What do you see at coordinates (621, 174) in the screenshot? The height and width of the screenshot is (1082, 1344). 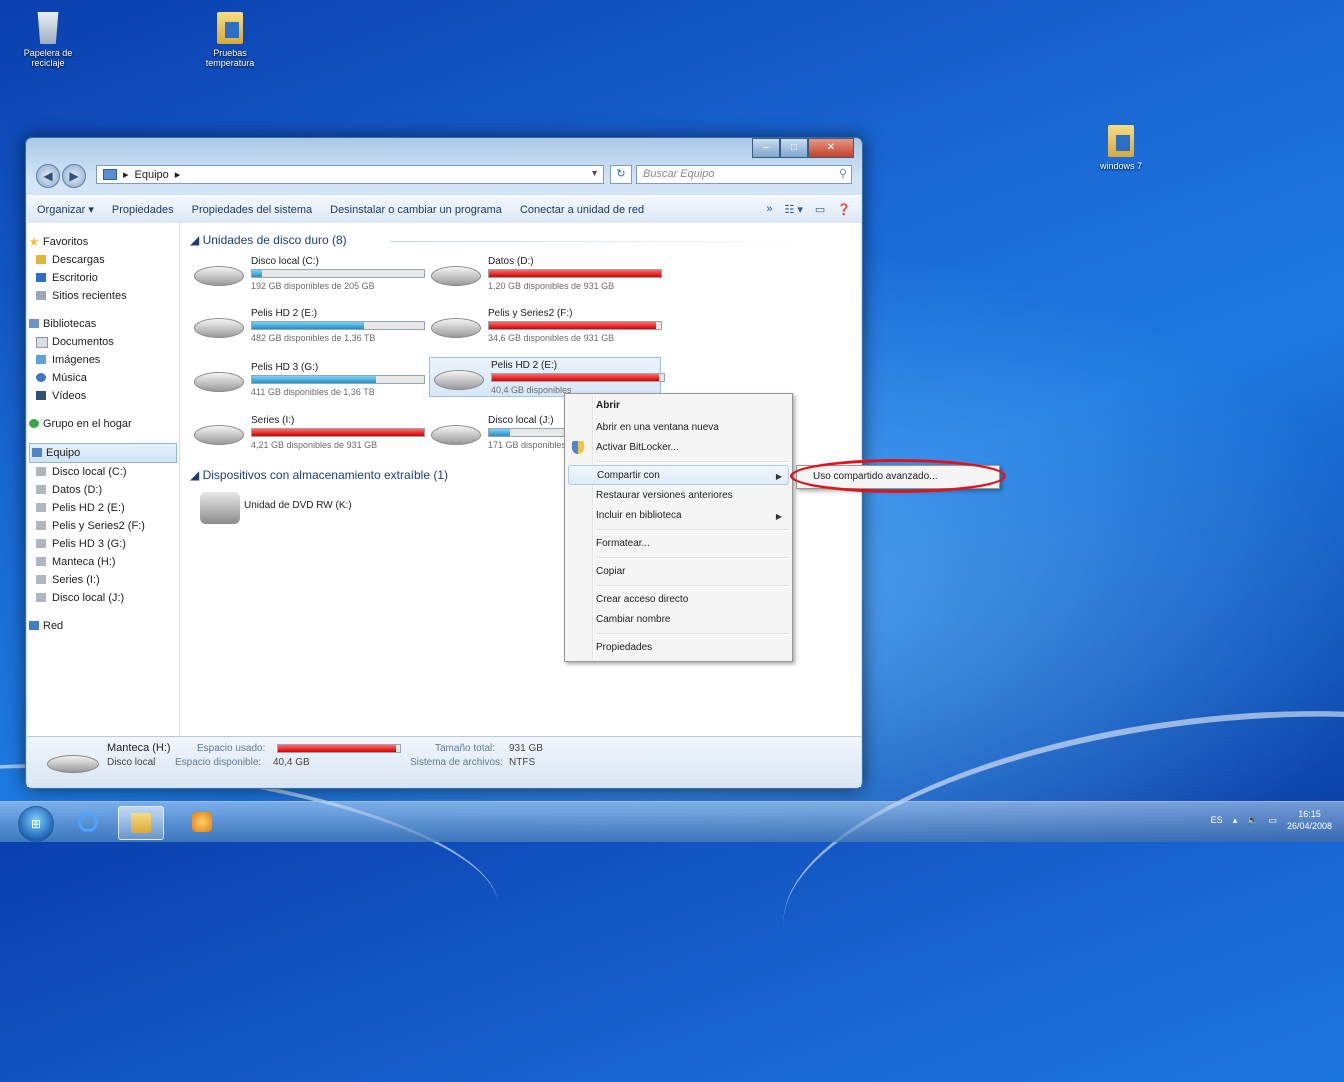 I see `refresh-button: ↻` at bounding box center [621, 174].